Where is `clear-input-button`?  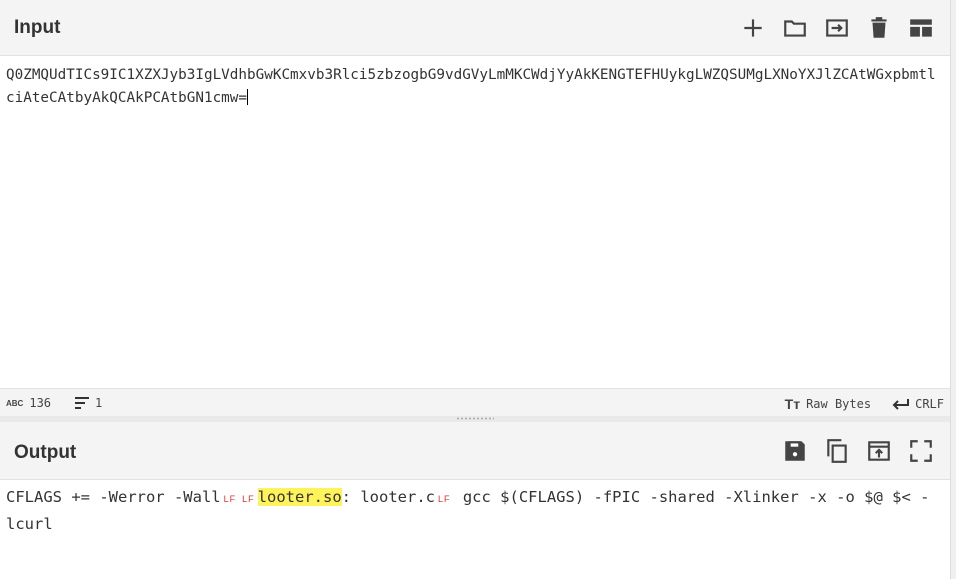 clear-input-button is located at coordinates (879, 28).